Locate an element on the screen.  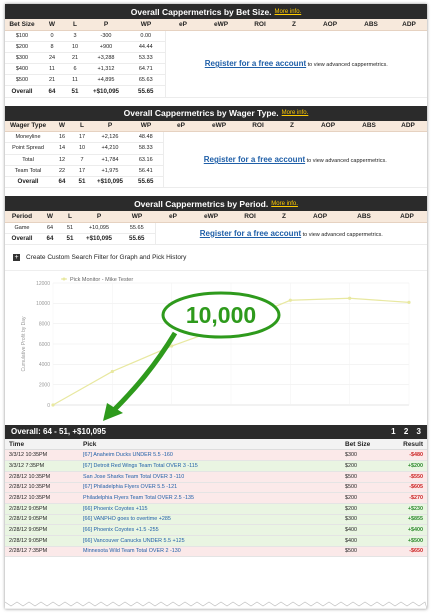
annotation-arrow-shaft is located at coordinates (144, 372).